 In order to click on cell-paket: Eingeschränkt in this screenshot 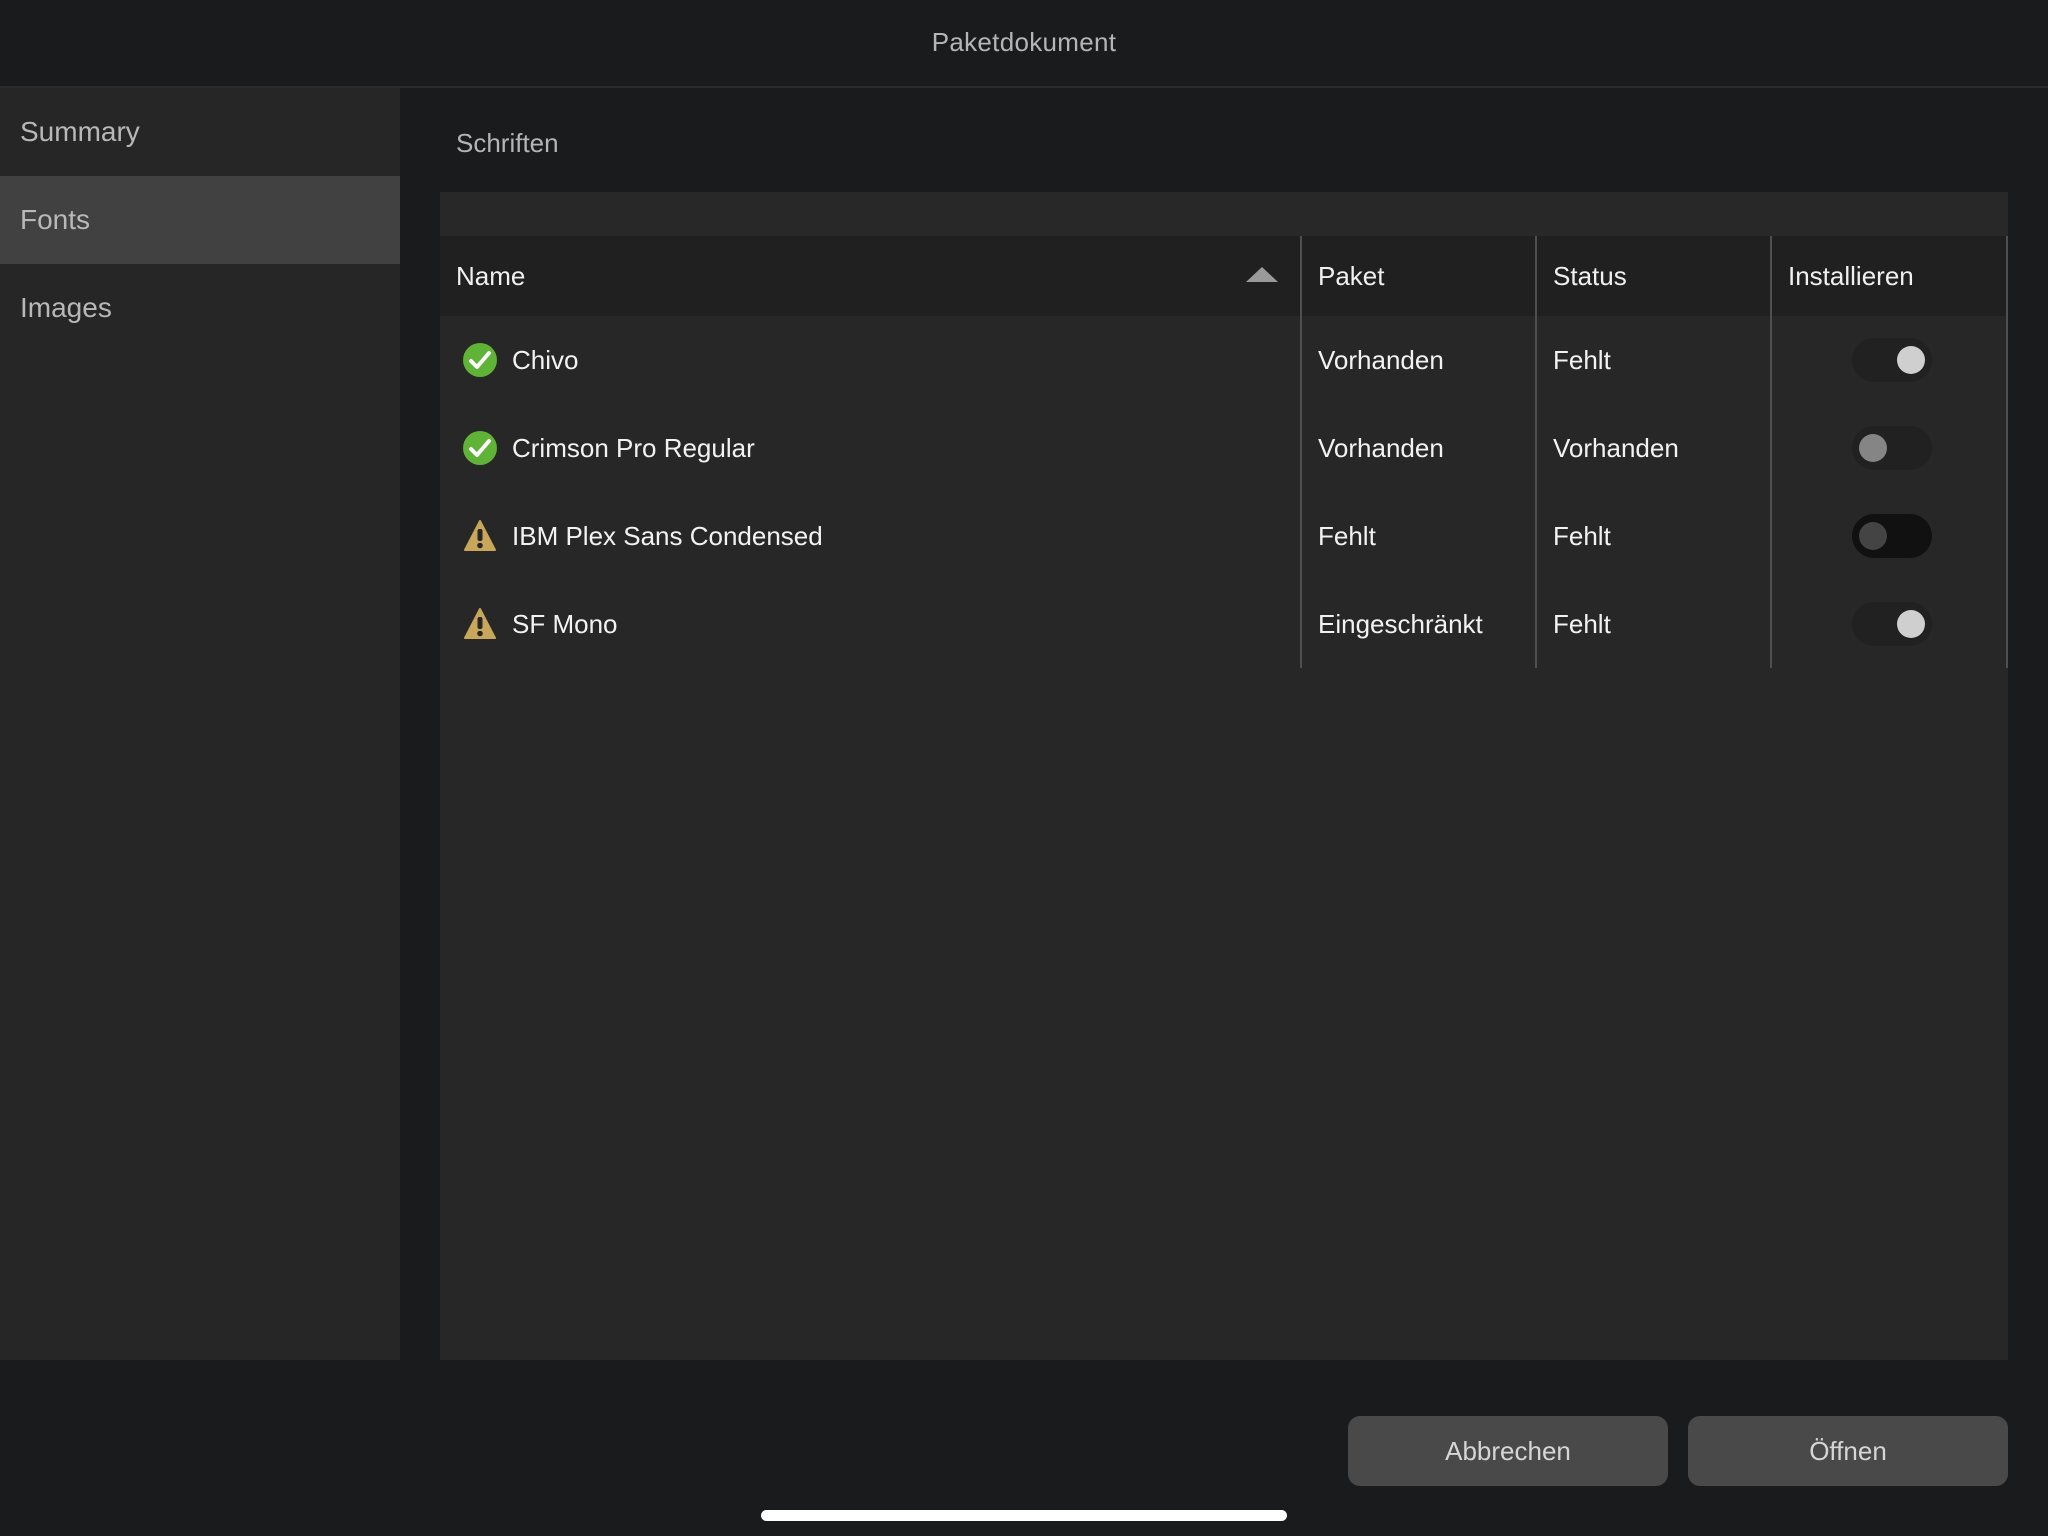, I will do `click(1400, 623)`.